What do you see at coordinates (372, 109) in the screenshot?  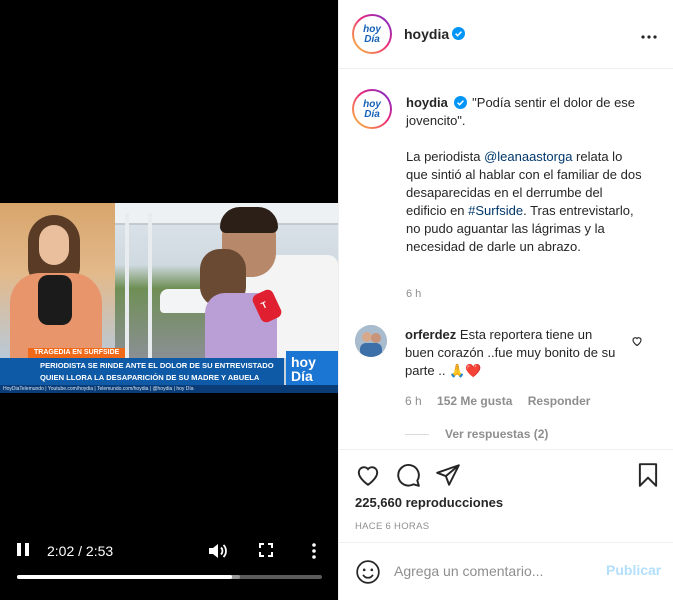 I see `caption-avatar: hoy Día` at bounding box center [372, 109].